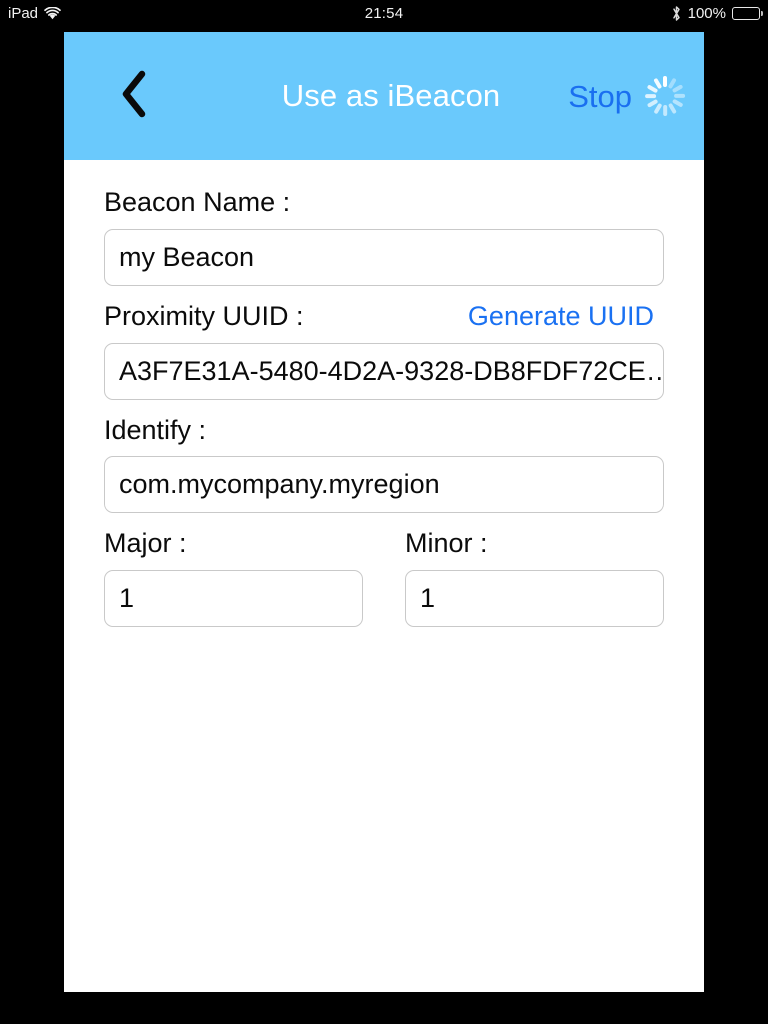  Describe the element at coordinates (155, 429) in the screenshot. I see `identify-label: Identify :` at that location.